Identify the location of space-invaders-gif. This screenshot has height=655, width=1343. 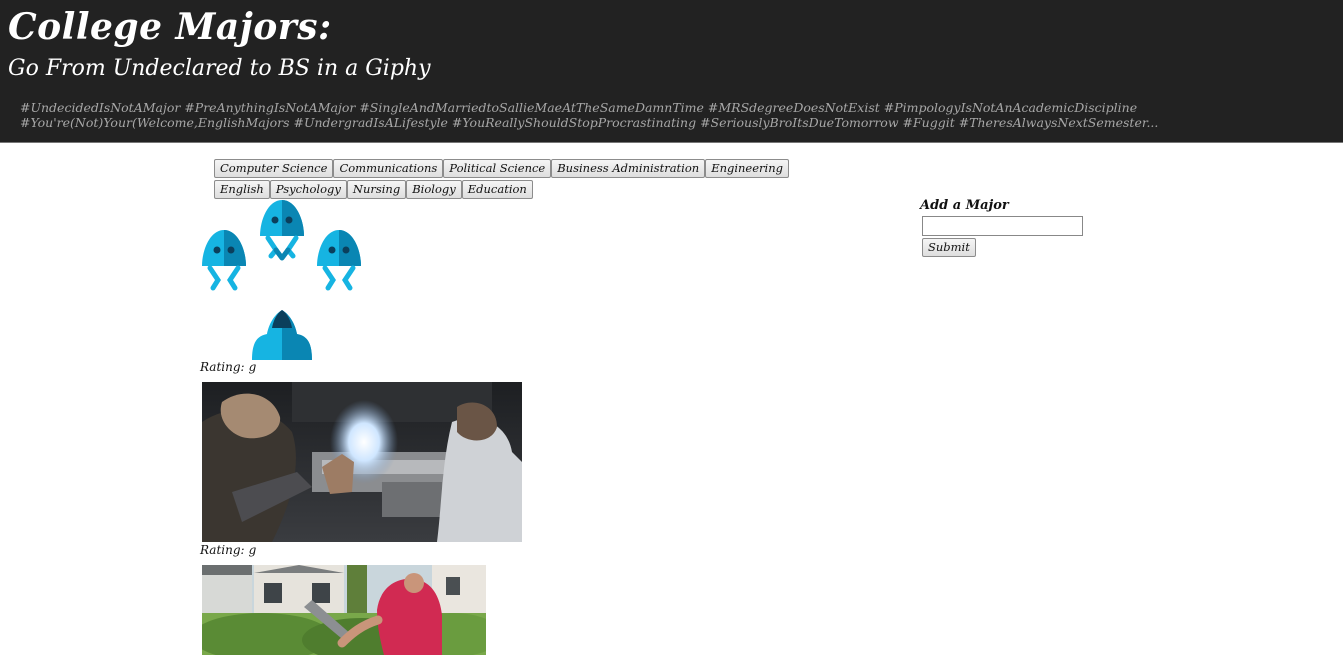
(282, 279).